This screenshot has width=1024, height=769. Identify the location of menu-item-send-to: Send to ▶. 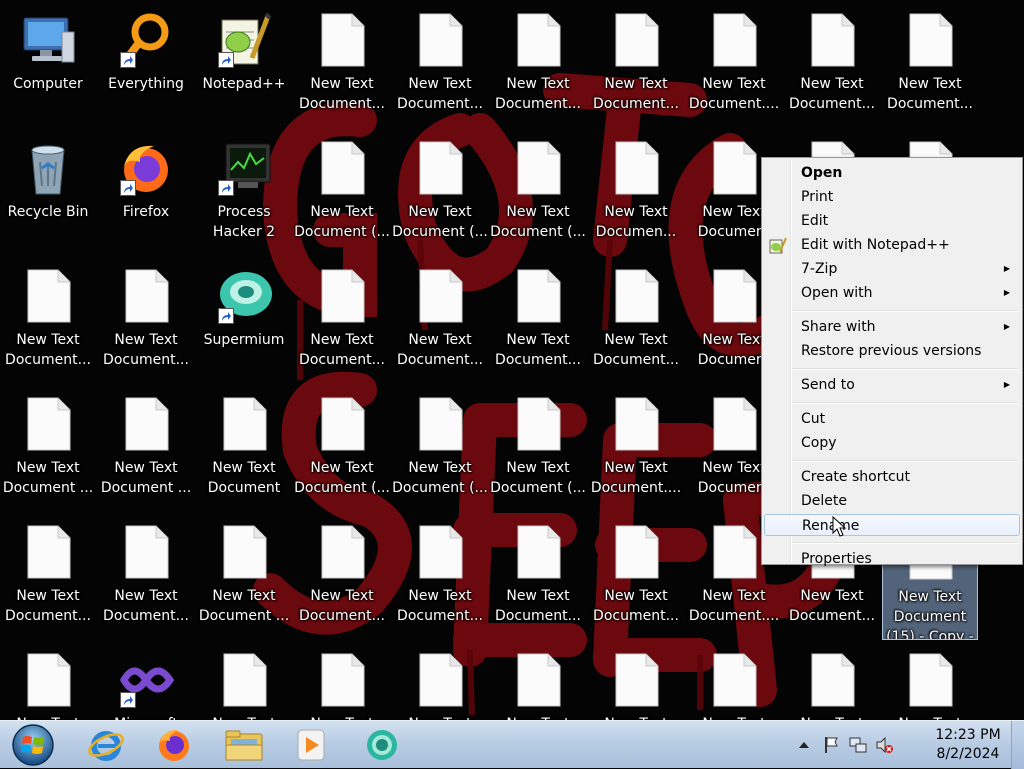
(892, 385).